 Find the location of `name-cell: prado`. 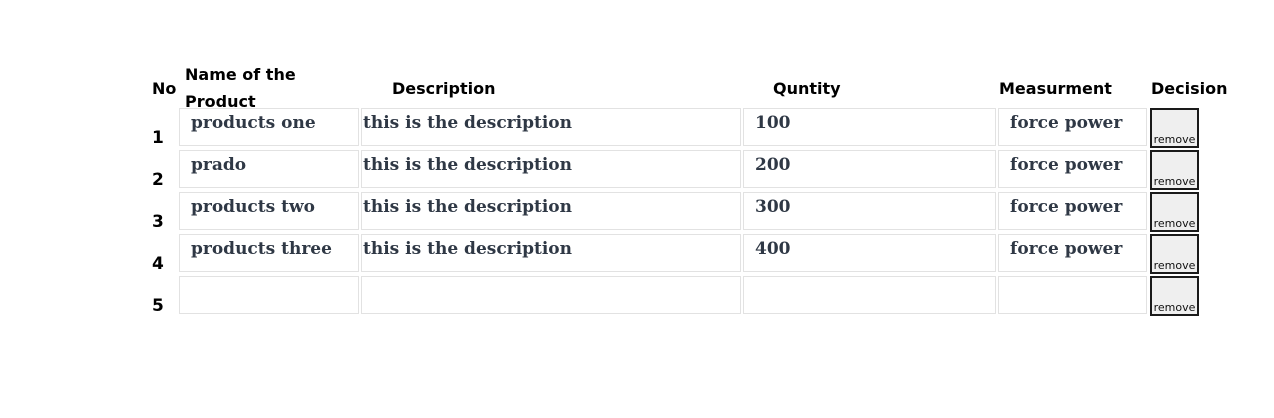

name-cell: prado is located at coordinates (269, 169).